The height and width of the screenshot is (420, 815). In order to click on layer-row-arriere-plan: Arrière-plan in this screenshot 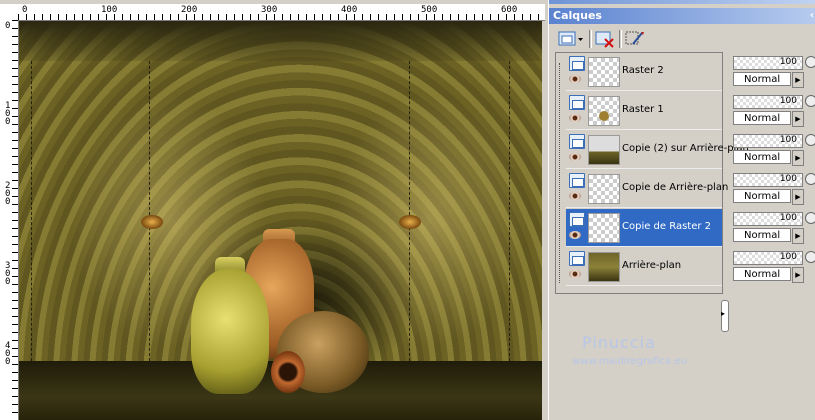, I will do `click(644, 267)`.